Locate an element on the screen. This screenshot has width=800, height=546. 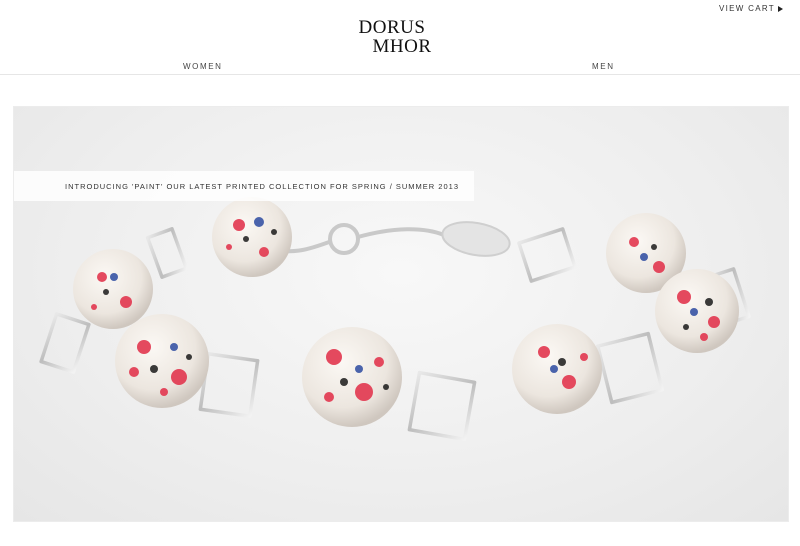
nav-divider is located at coordinates (400, 74).